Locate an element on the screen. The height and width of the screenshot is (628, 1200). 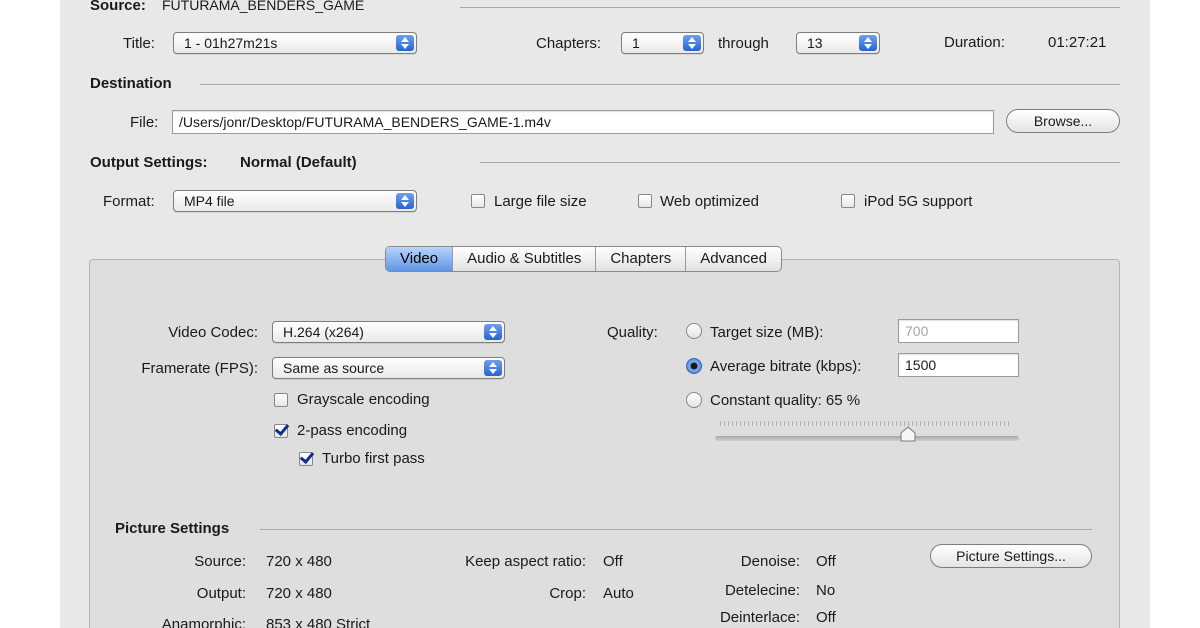
target-size-field: 700 is located at coordinates (958, 331).